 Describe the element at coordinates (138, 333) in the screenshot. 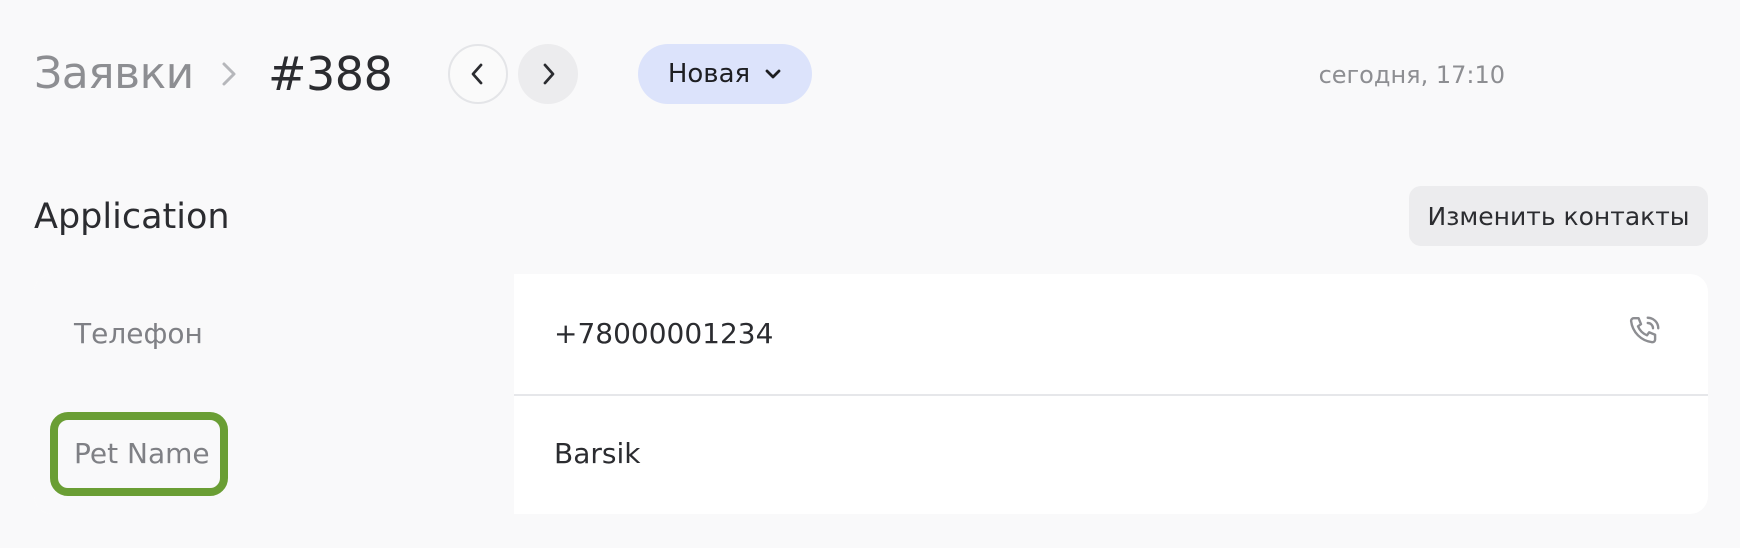

I see `field-label: Телефон` at that location.